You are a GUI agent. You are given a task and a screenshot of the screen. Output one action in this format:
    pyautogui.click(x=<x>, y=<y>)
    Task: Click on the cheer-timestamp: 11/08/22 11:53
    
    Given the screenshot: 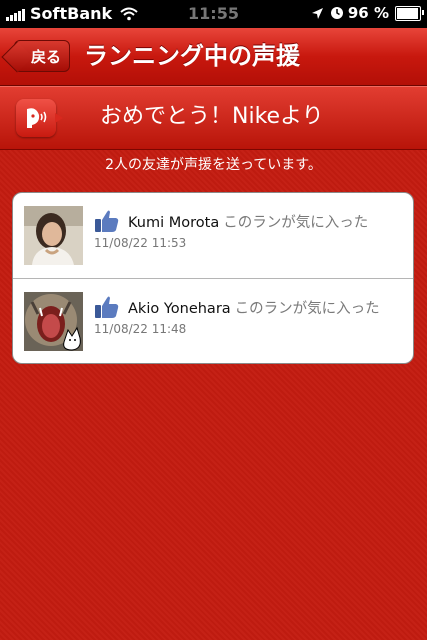 What is the action you would take?
    pyautogui.click(x=140, y=243)
    